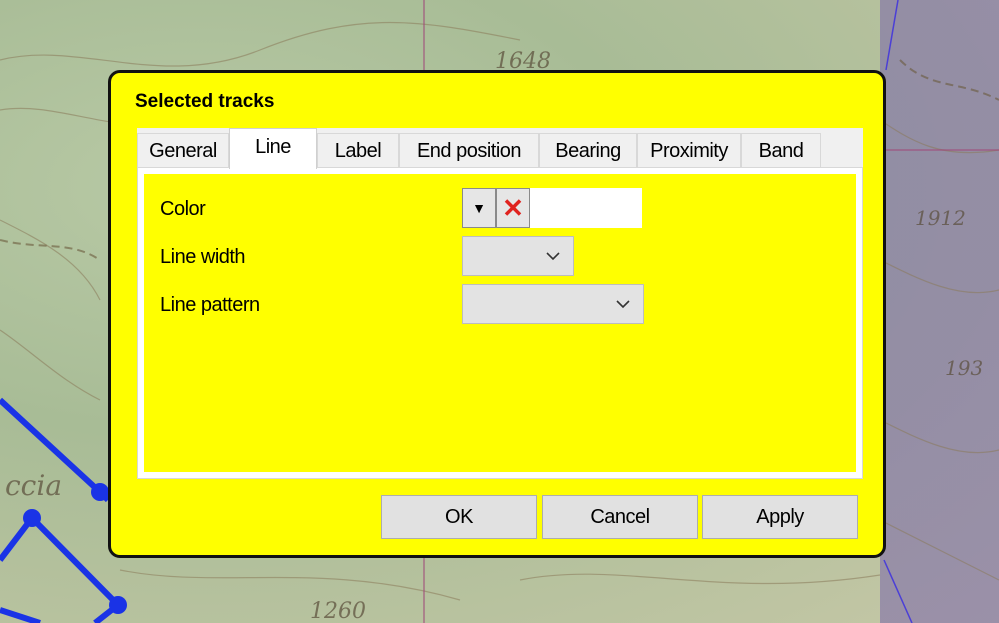  Describe the element at coordinates (689, 150) in the screenshot. I see `tab-proximity: Proximity` at that location.